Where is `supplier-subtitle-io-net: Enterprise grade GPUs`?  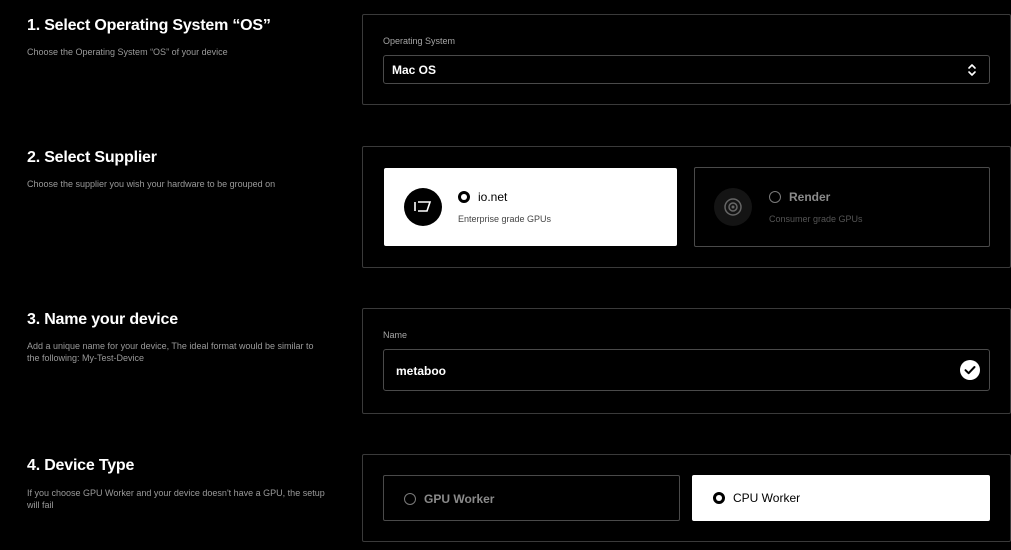
supplier-subtitle-io-net: Enterprise grade GPUs is located at coordinates (505, 219).